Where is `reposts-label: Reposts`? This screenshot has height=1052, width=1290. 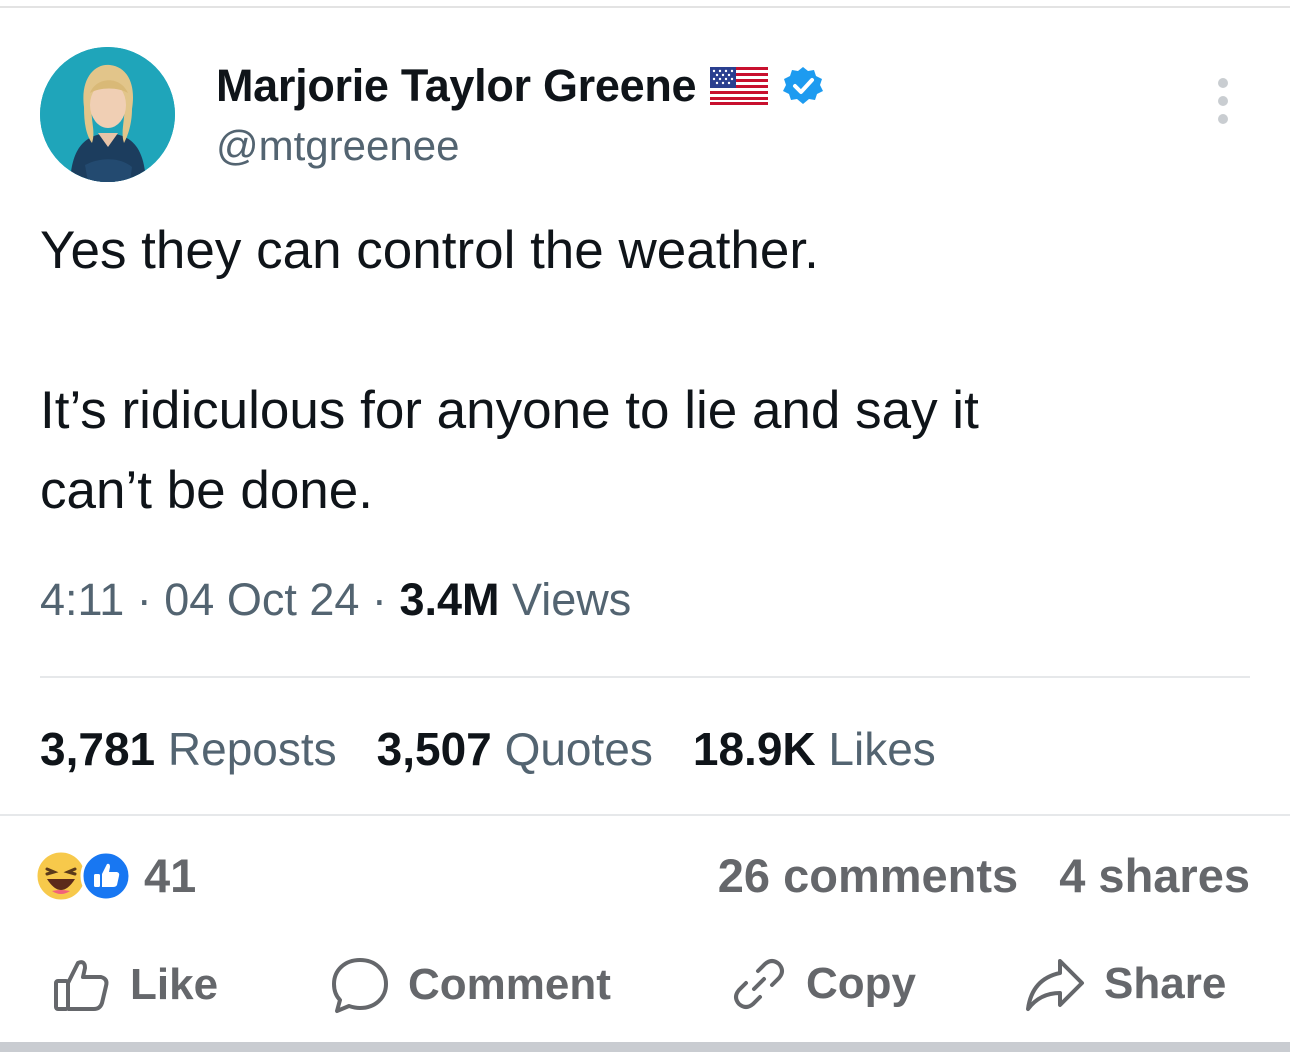
reposts-label: Reposts is located at coordinates (252, 749).